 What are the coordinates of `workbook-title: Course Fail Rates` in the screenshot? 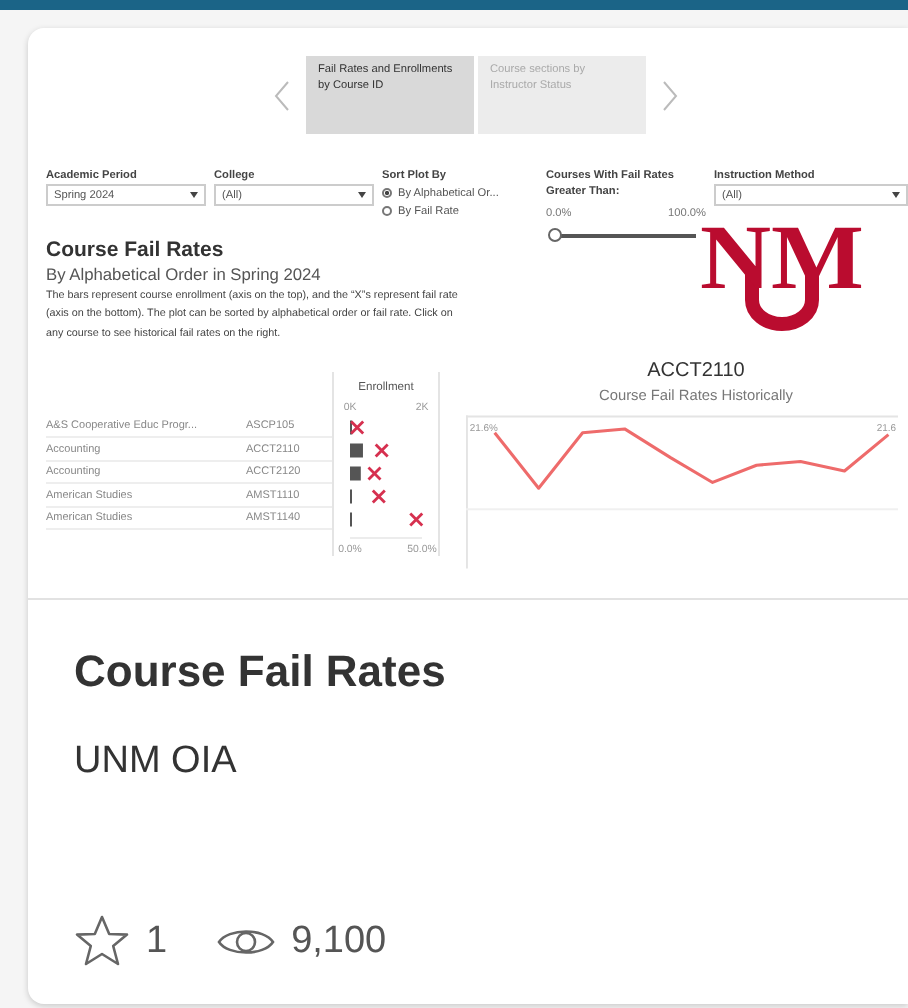 It's located at (491, 672).